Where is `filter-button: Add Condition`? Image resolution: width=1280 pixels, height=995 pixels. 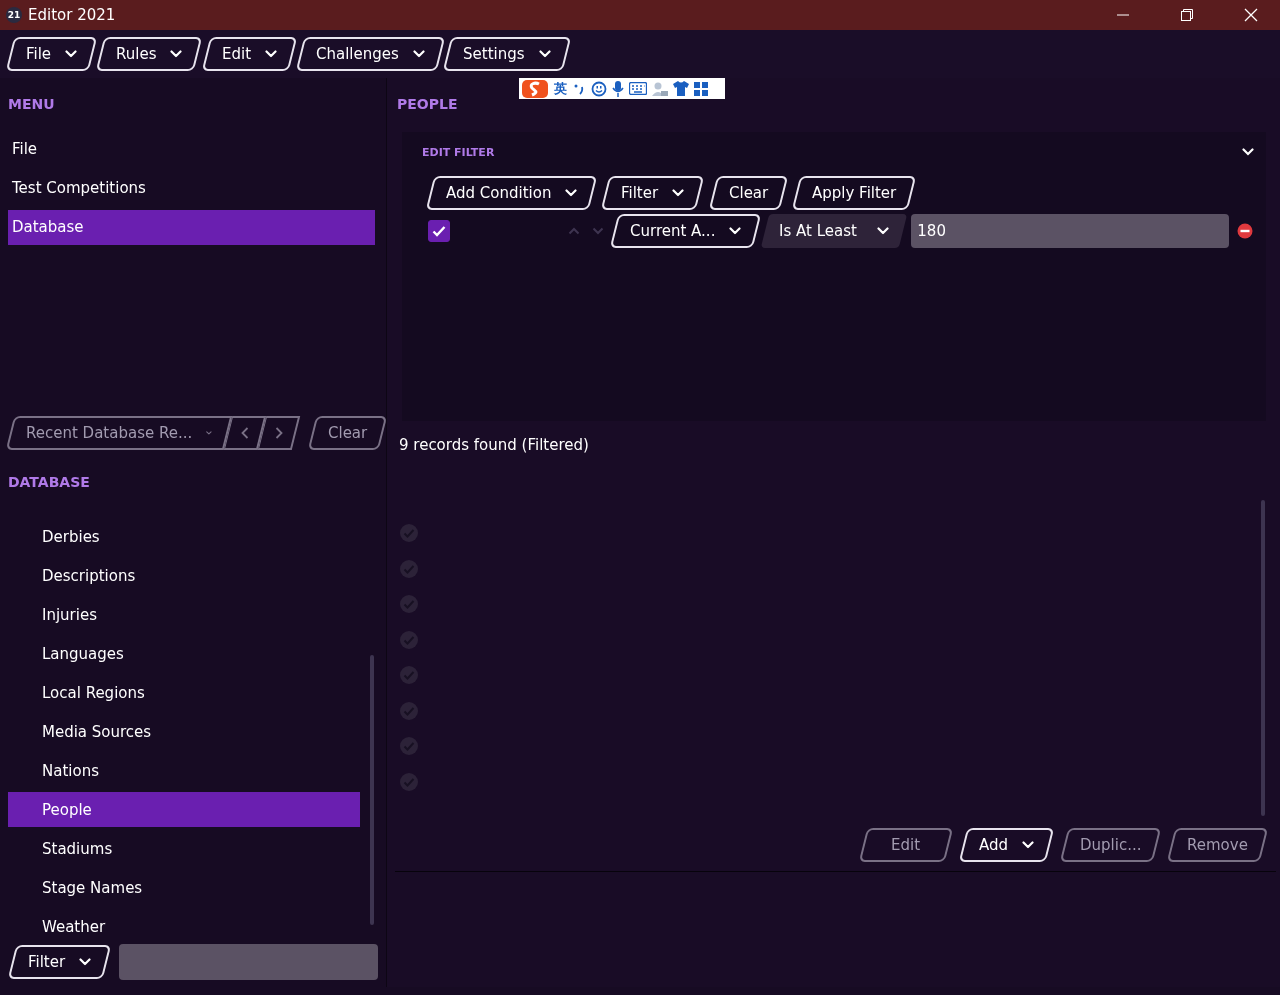
filter-button: Add Condition is located at coordinates (511, 193).